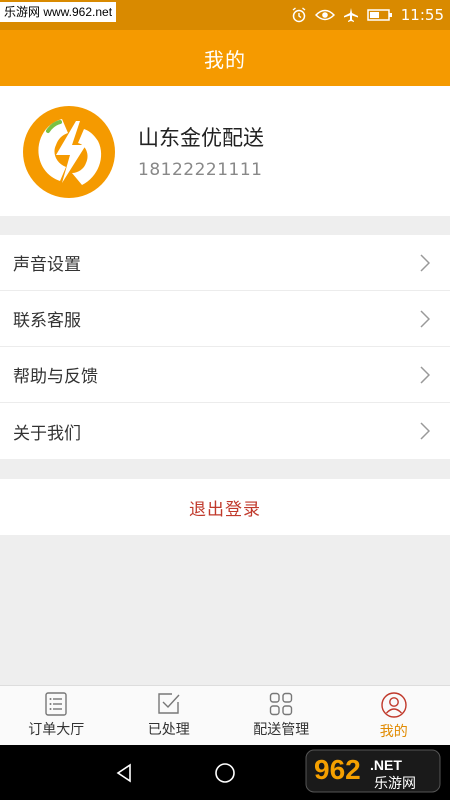 Image resolution: width=450 pixels, height=800 pixels. Describe the element at coordinates (200, 170) in the screenshot. I see `profile-phone: 18122221111` at that location.